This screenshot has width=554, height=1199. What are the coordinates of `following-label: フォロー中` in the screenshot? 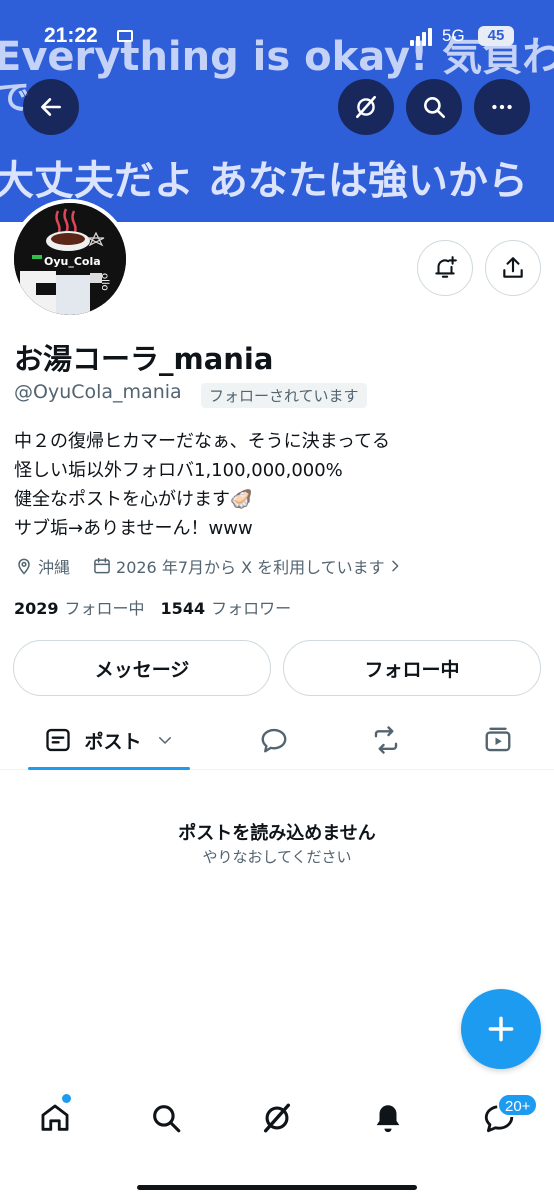 It's located at (104, 608).